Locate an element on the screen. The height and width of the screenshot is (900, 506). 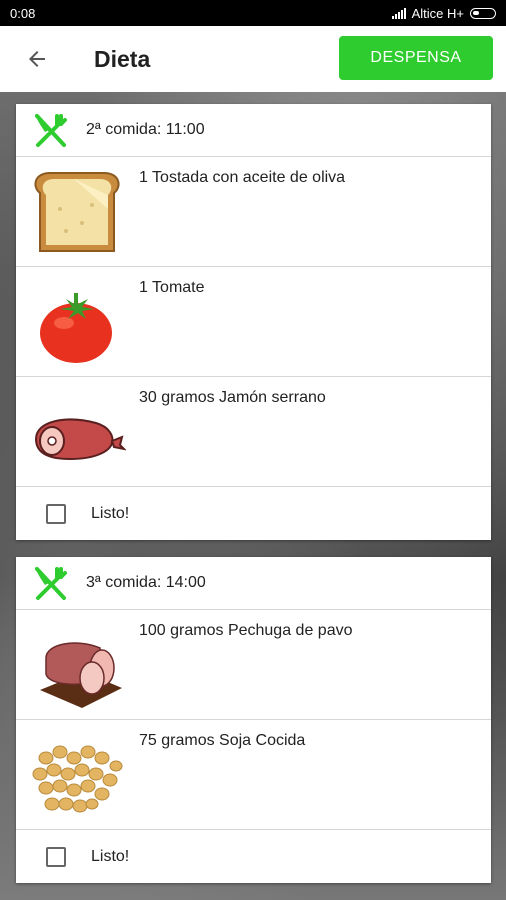
status-bar: 0:08 Altice H+ is located at coordinates (253, 13).